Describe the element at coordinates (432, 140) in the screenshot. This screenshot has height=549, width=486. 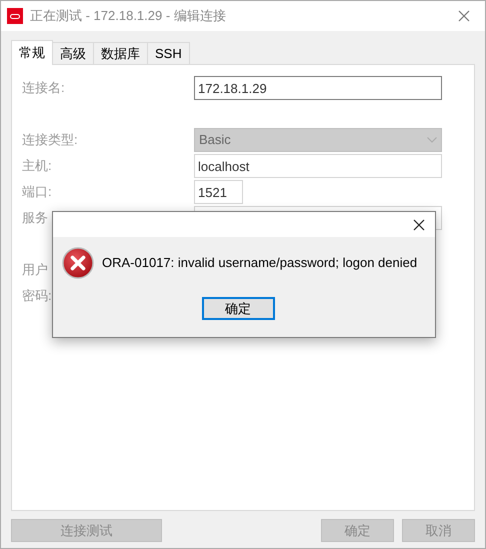
I see `caret-icon` at that location.